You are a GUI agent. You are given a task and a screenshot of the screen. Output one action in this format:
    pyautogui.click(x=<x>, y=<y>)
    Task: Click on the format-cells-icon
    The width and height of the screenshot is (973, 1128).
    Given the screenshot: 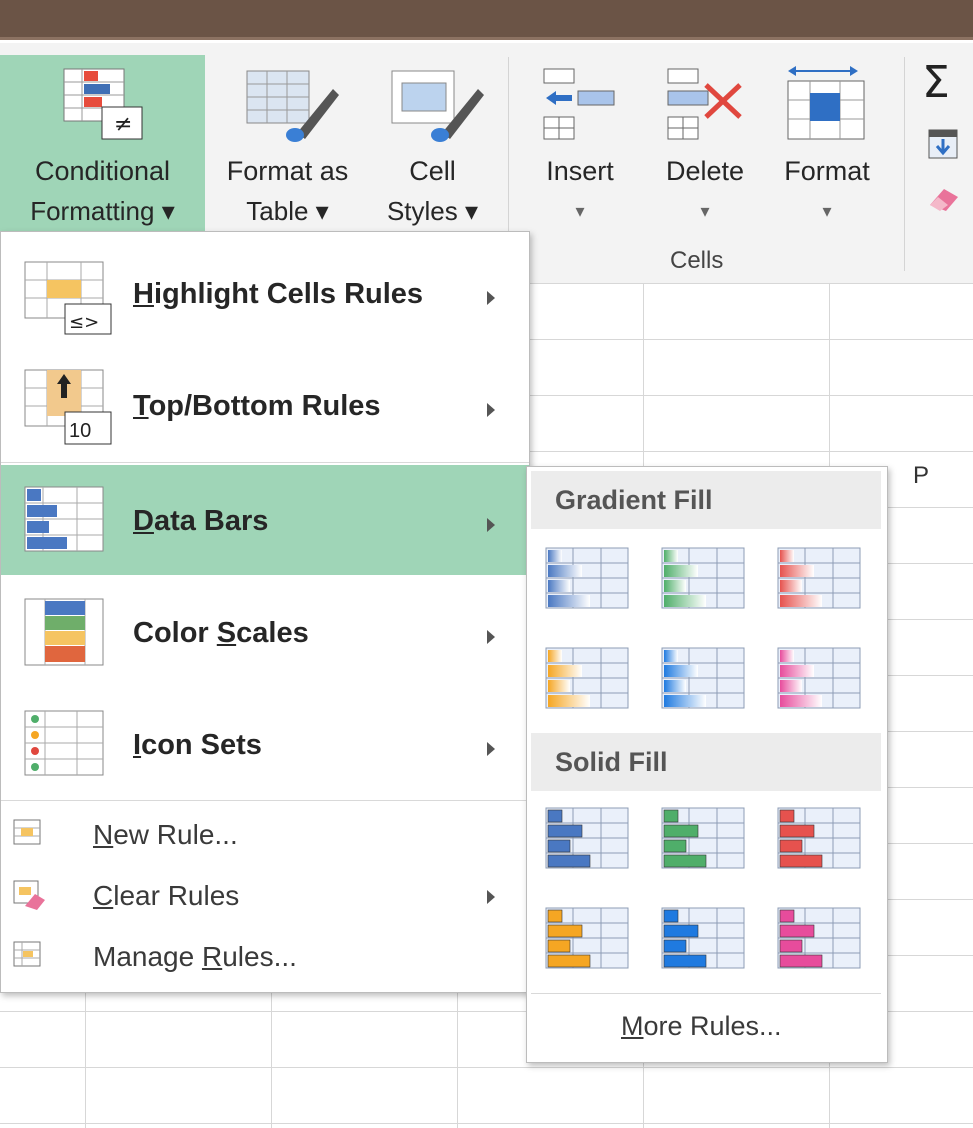 What is the action you would take?
    pyautogui.click(x=826, y=103)
    